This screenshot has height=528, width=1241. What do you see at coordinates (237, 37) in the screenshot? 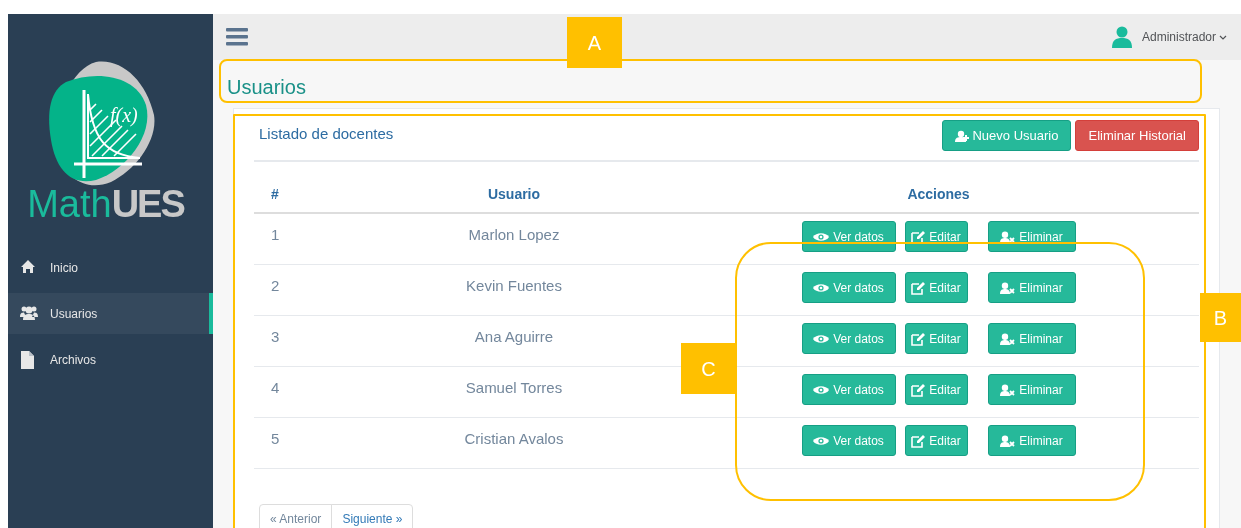
I see `menu-icon` at bounding box center [237, 37].